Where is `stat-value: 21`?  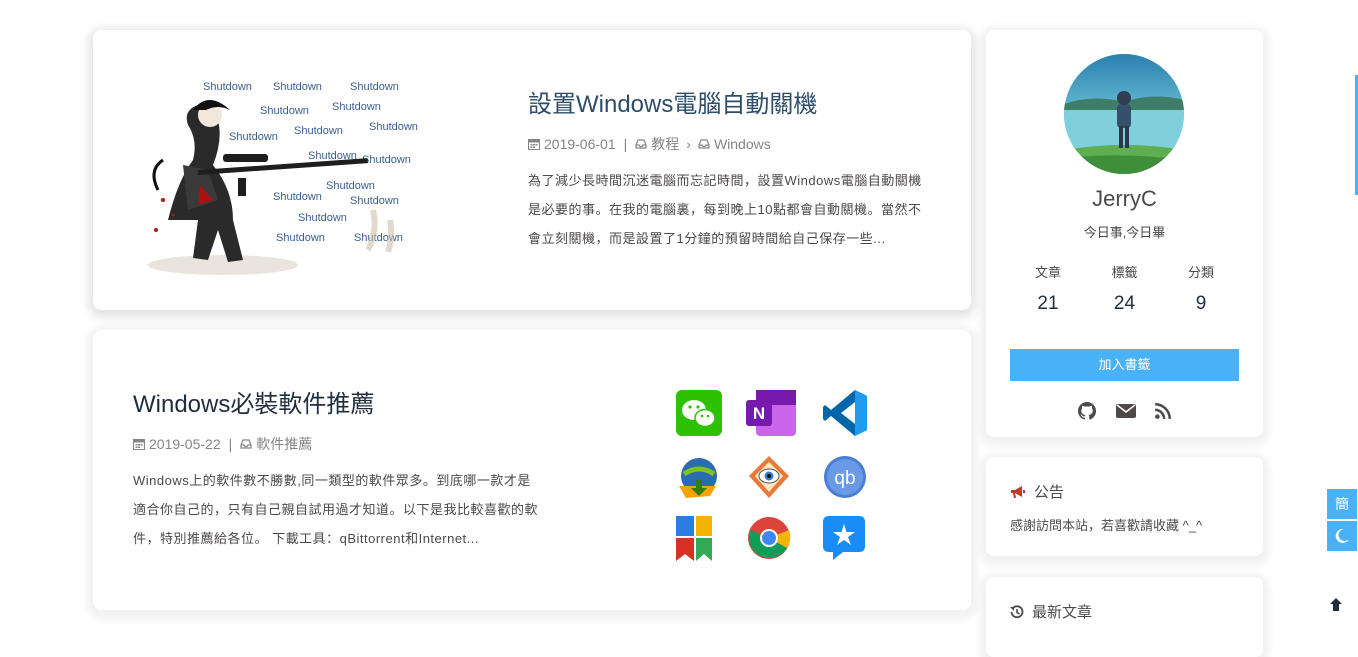 stat-value: 21 is located at coordinates (1048, 303).